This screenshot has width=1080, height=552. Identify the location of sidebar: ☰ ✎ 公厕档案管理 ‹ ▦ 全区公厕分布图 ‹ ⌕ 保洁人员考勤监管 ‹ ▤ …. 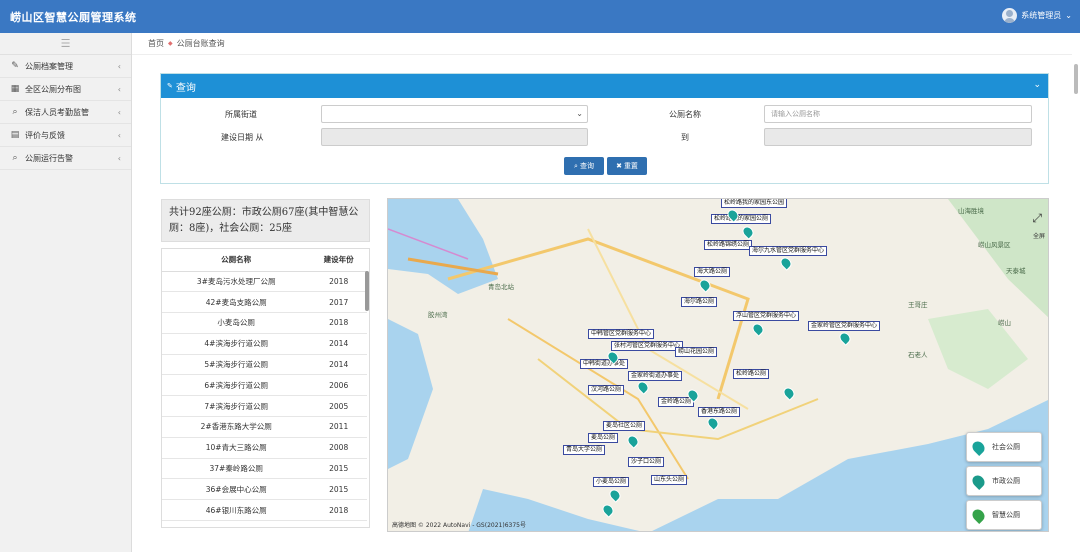
(66, 292).